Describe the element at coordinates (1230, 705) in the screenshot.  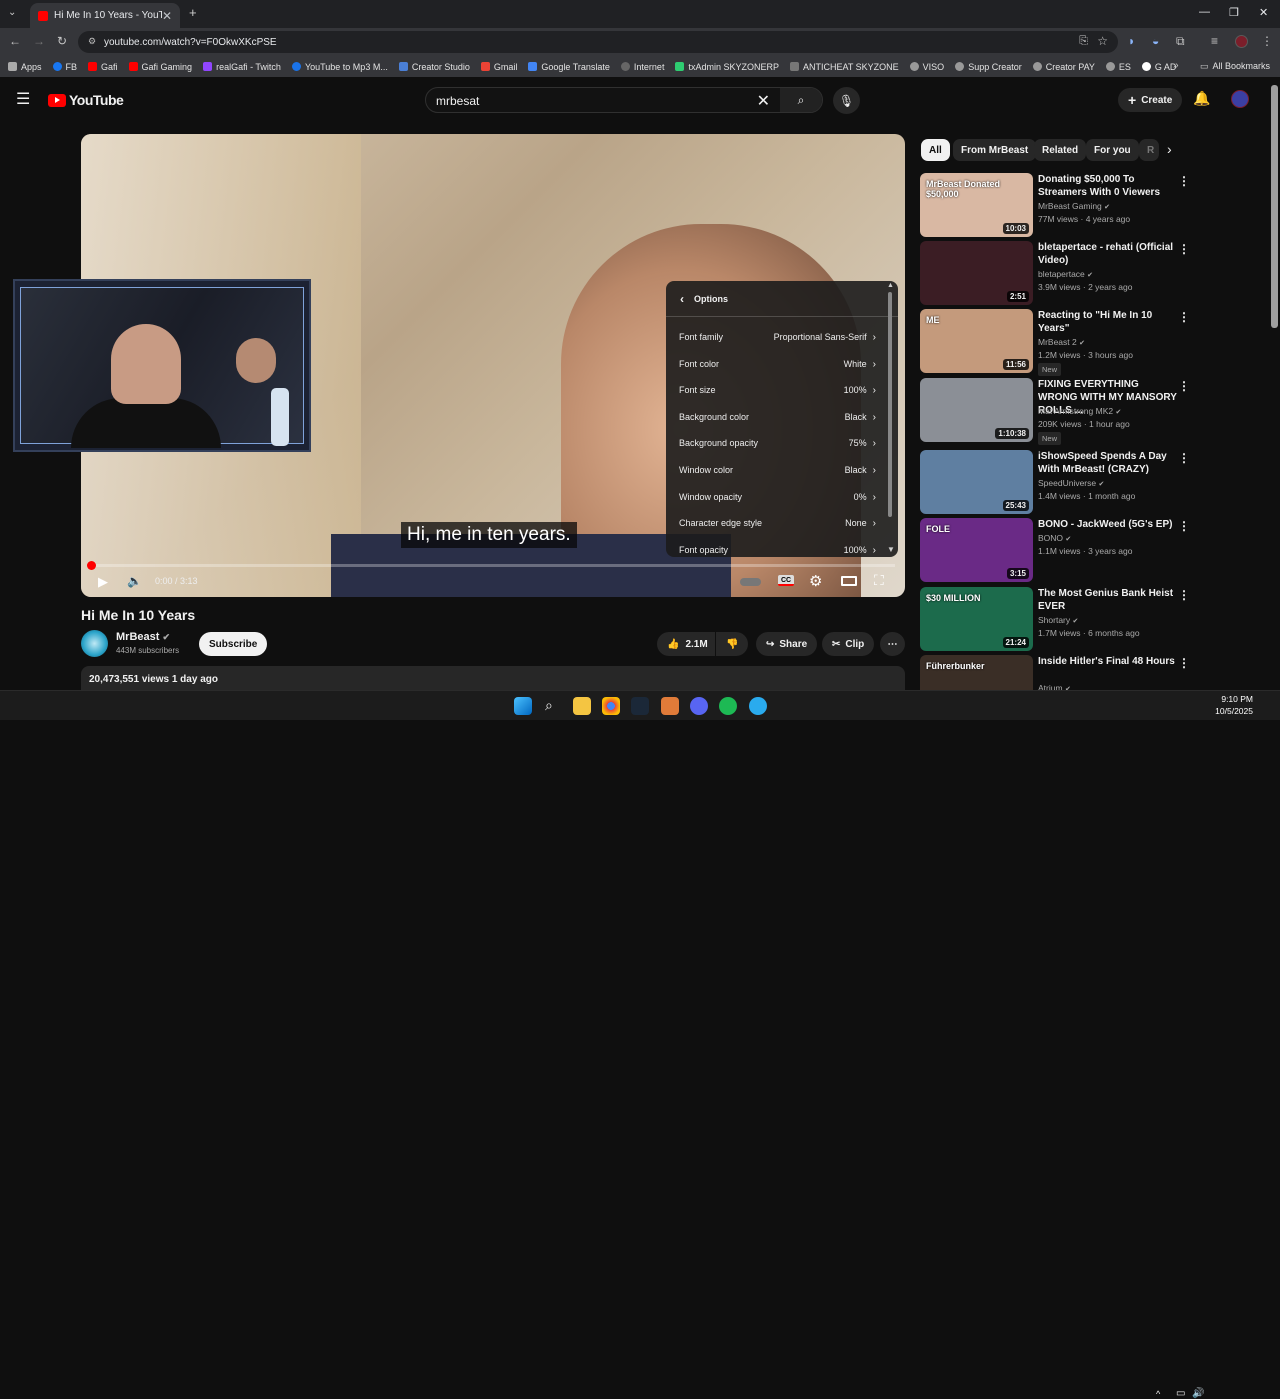
I see `taskbar-clock: 9:10 PM 10/5/2025` at that location.